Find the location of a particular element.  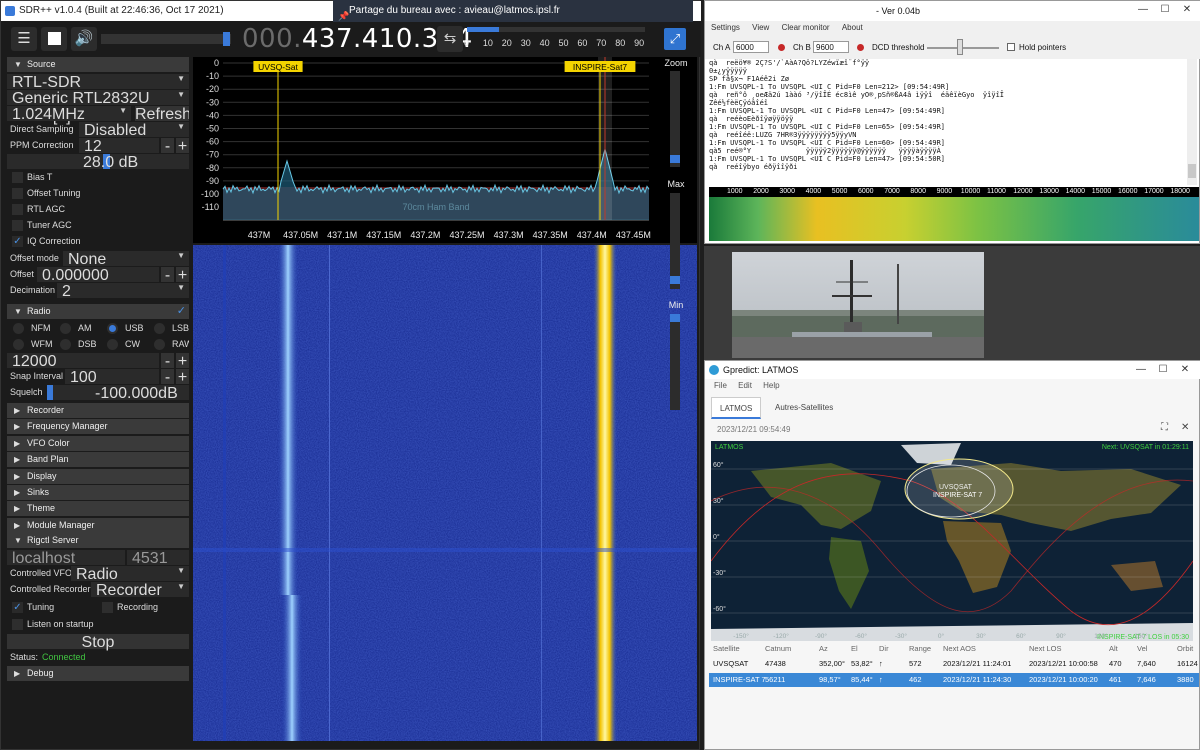

samplerate-select: 1.024MHz ▼ is located at coordinates (69, 114).